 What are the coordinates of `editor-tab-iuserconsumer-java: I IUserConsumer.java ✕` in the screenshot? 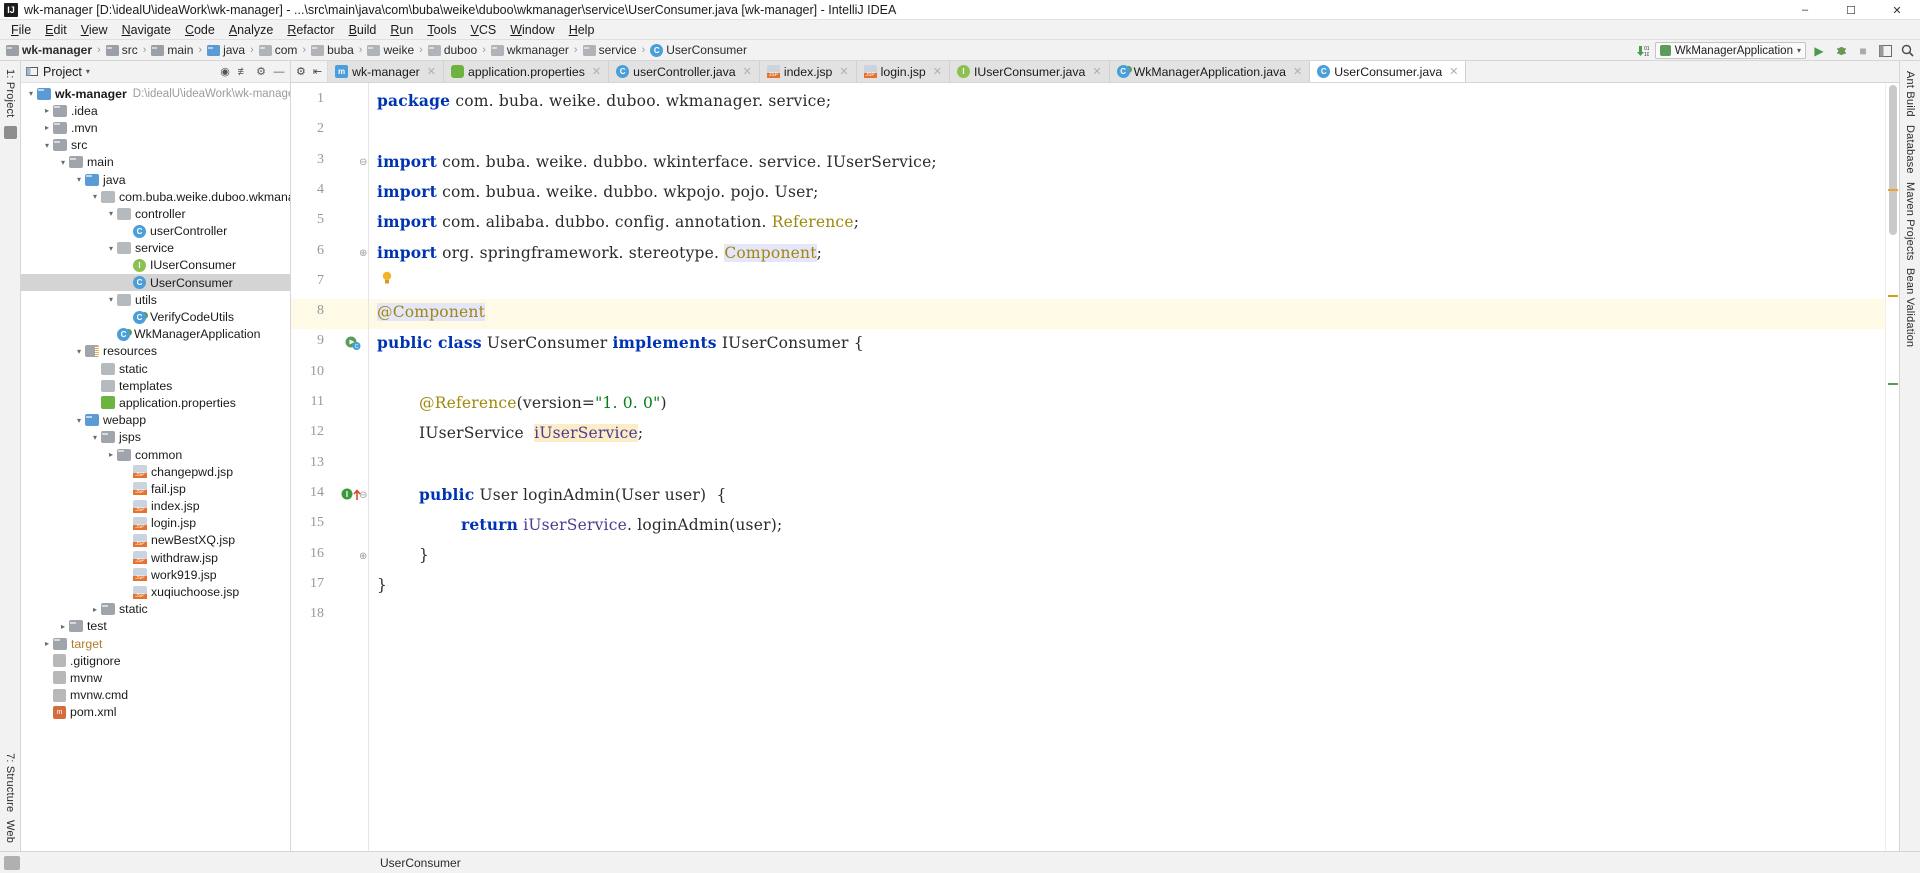 It's located at (1029, 71).